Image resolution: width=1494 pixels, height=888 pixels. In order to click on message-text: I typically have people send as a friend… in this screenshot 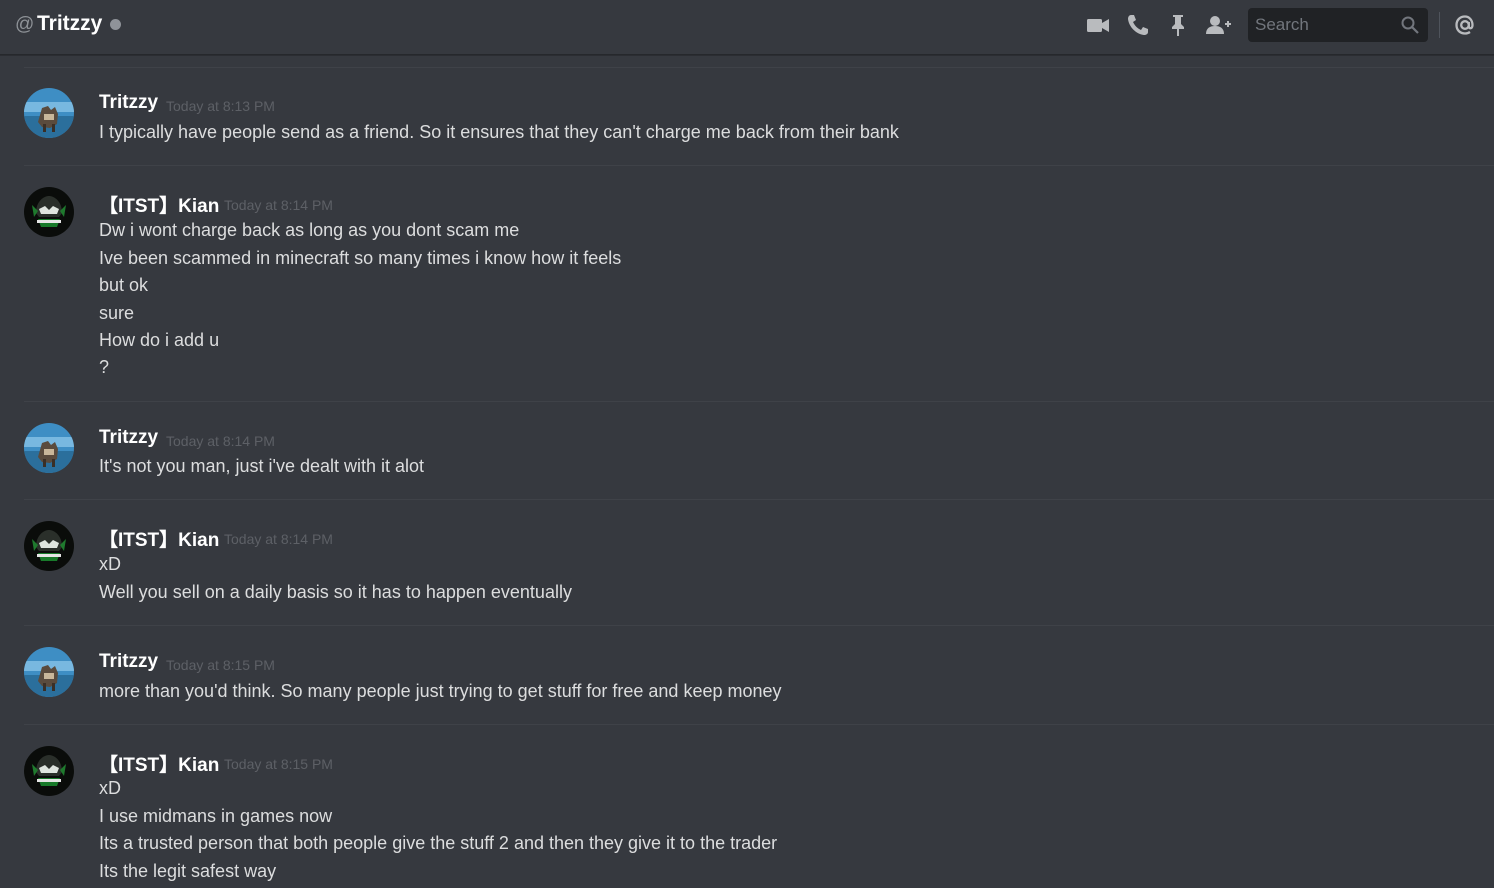, I will do `click(499, 132)`.